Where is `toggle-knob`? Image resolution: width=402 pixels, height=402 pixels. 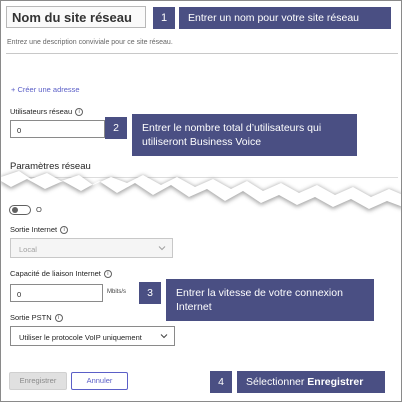 toggle-knob is located at coordinates (15, 210).